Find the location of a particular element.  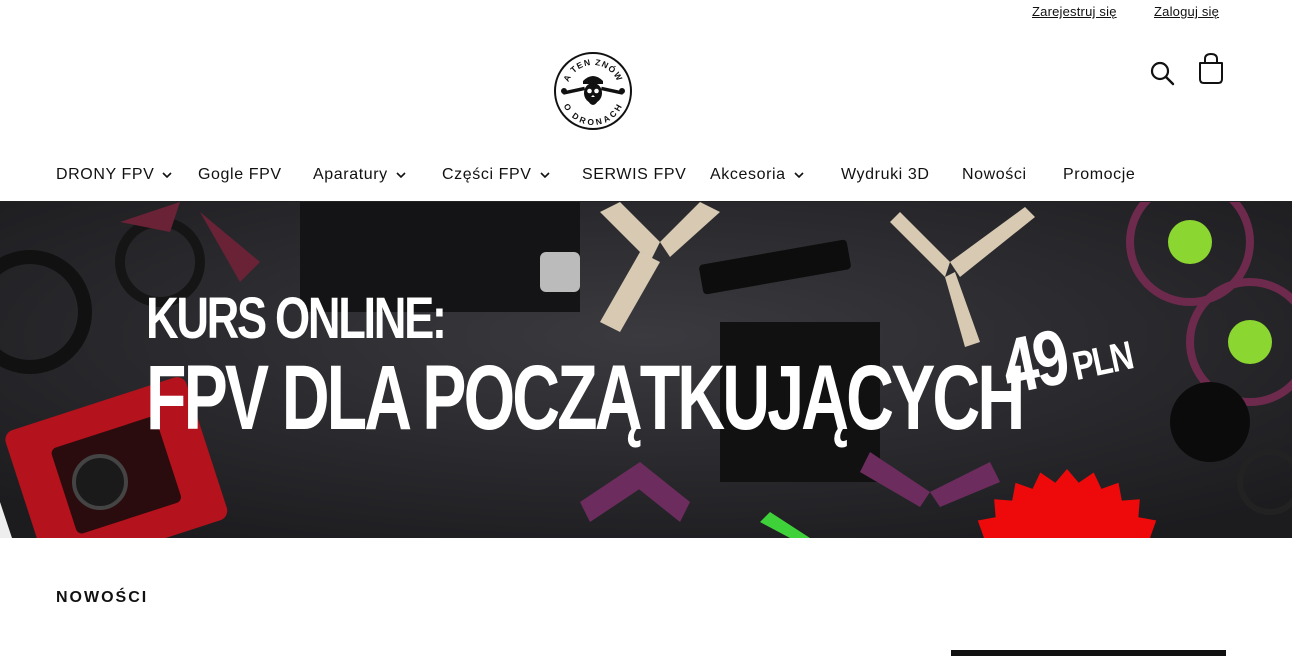

top-bar: Zarejestruj się Zaloguj się is located at coordinates (646, 12).